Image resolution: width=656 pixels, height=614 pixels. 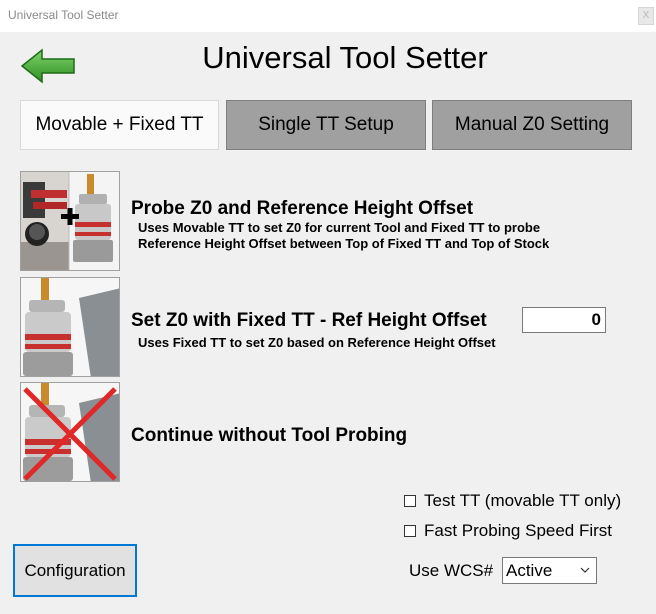 What do you see at coordinates (70, 327) in the screenshot?
I see `set-z0-fixed-tt-image` at bounding box center [70, 327].